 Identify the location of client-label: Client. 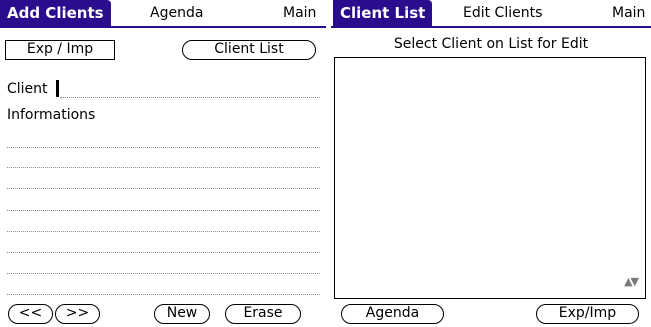
(27, 89).